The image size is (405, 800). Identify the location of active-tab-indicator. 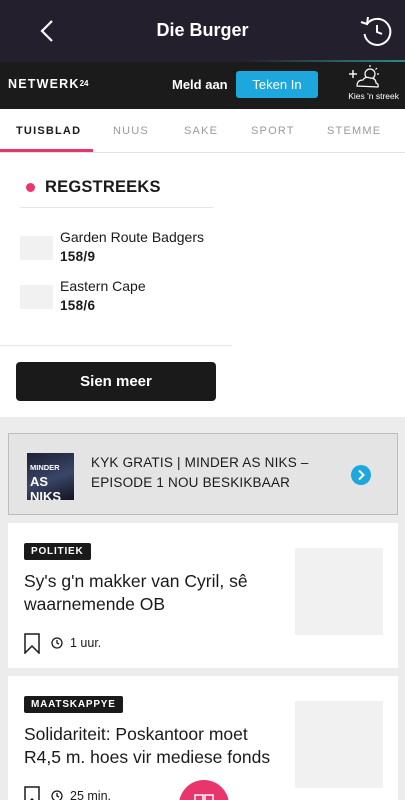
(46, 150).